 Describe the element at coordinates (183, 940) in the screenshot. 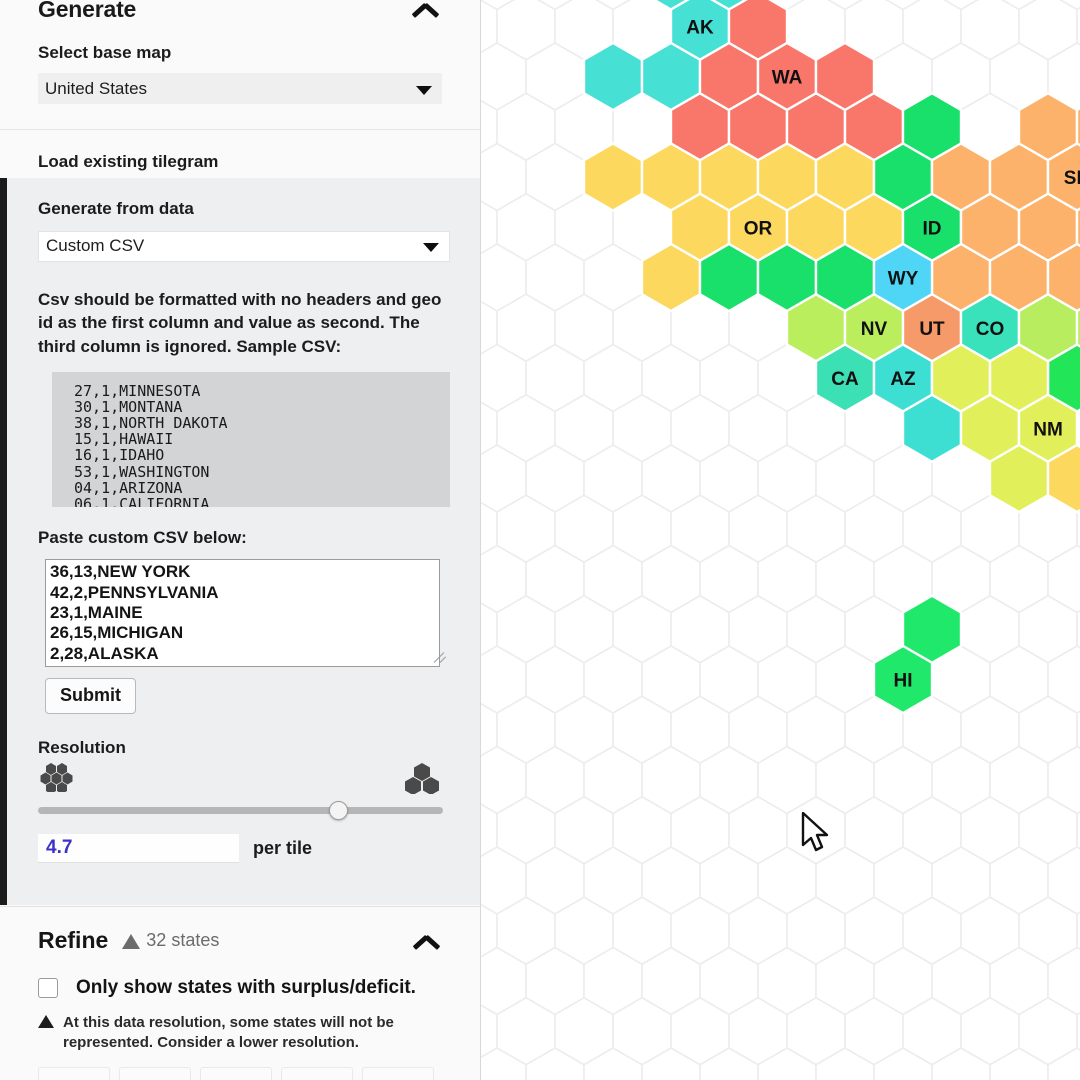

I see `states-count: 32 states` at that location.